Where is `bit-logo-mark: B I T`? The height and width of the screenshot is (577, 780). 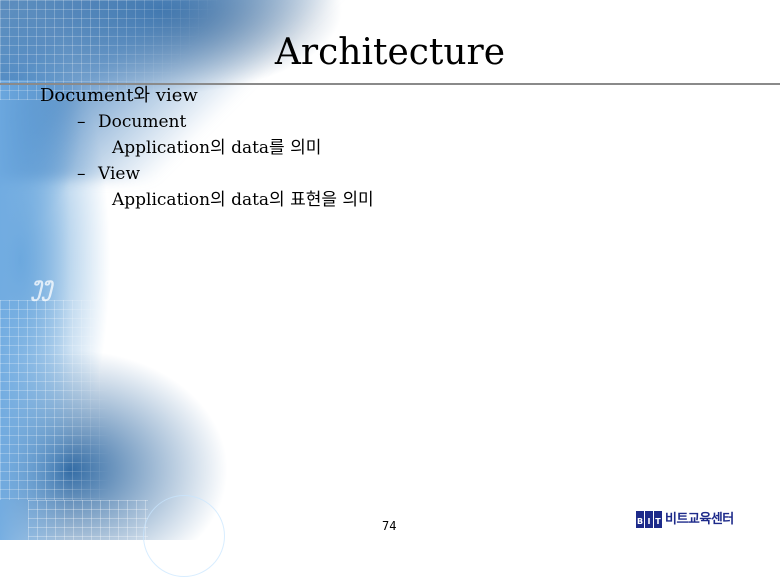 bit-logo-mark: B I T is located at coordinates (649, 519).